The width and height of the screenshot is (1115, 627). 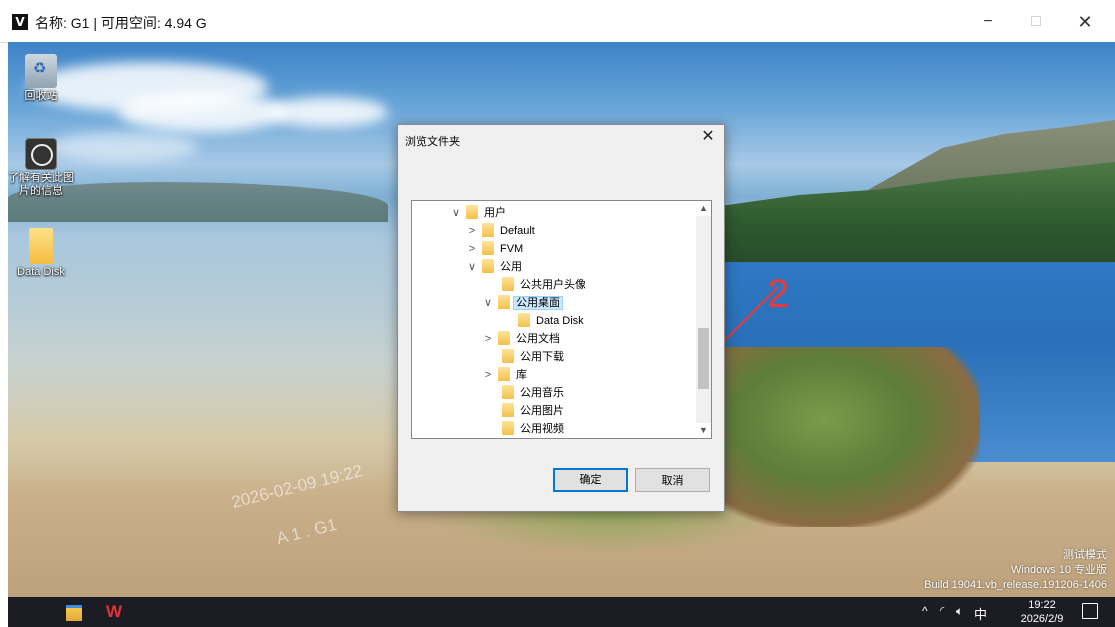 What do you see at coordinates (590, 480) in the screenshot?
I see `ok-button: 确定` at bounding box center [590, 480].